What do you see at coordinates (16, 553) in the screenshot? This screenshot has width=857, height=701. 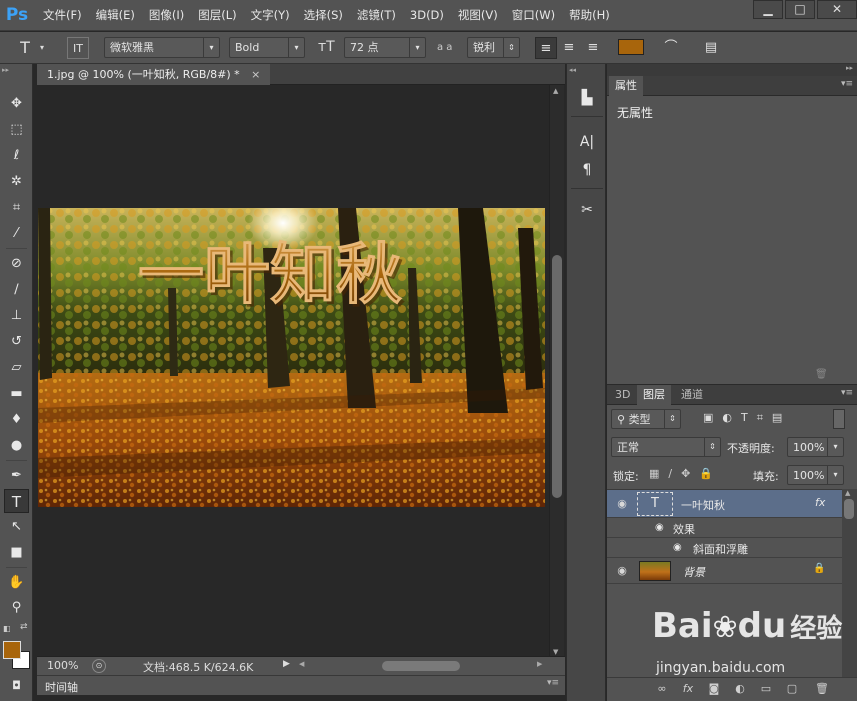 I see `rectangle-tool-icon: ■` at bounding box center [16, 553].